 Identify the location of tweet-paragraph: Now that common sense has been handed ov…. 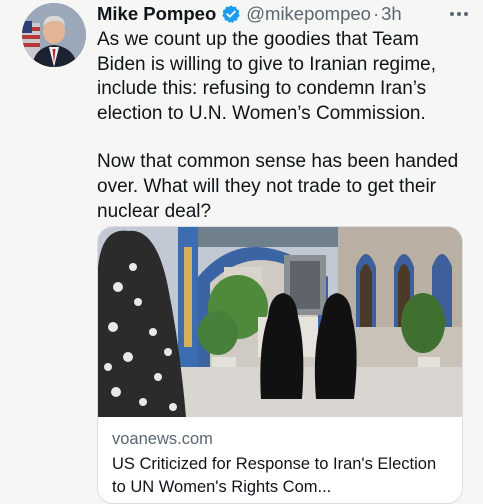
(278, 186).